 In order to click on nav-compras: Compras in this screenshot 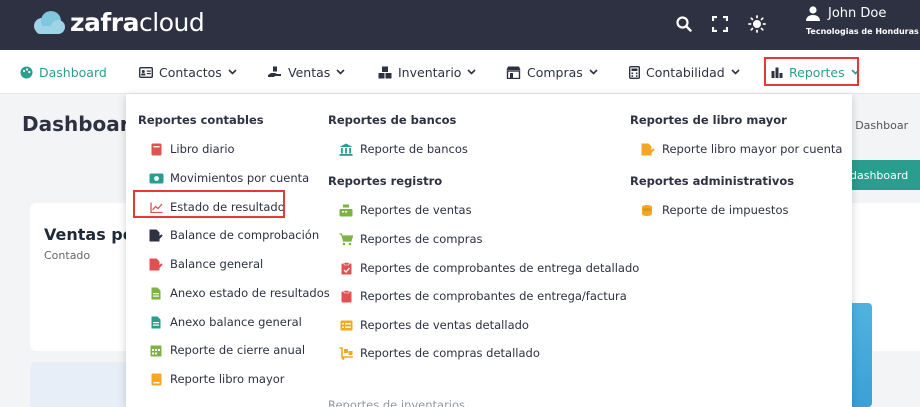, I will do `click(552, 72)`.